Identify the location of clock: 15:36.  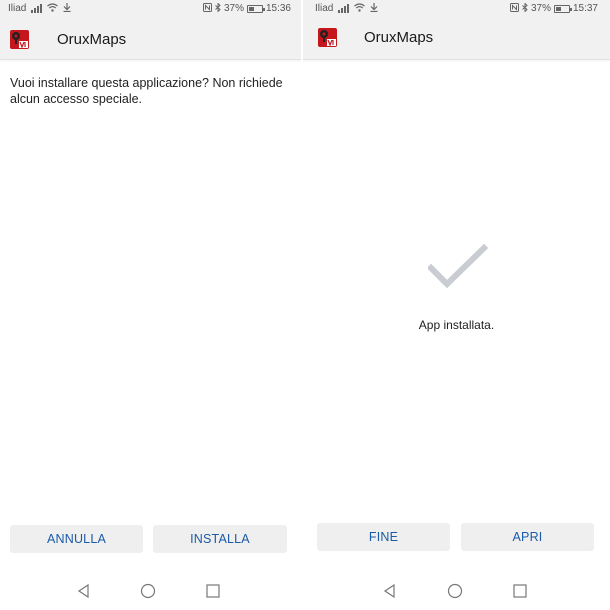
(278, 8).